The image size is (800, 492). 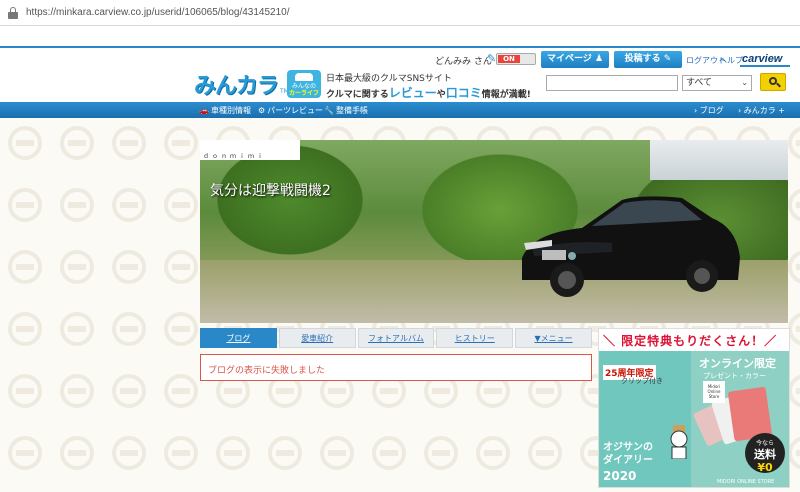 What do you see at coordinates (250, 150) in the screenshot?
I see `hero-strip: ｄｏｎｍｉｍｉ` at bounding box center [250, 150].